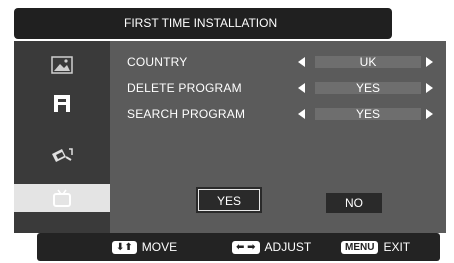 The image size is (454, 263). I want to click on left-right-keys-icon: ⬅ ➡, so click(246, 247).